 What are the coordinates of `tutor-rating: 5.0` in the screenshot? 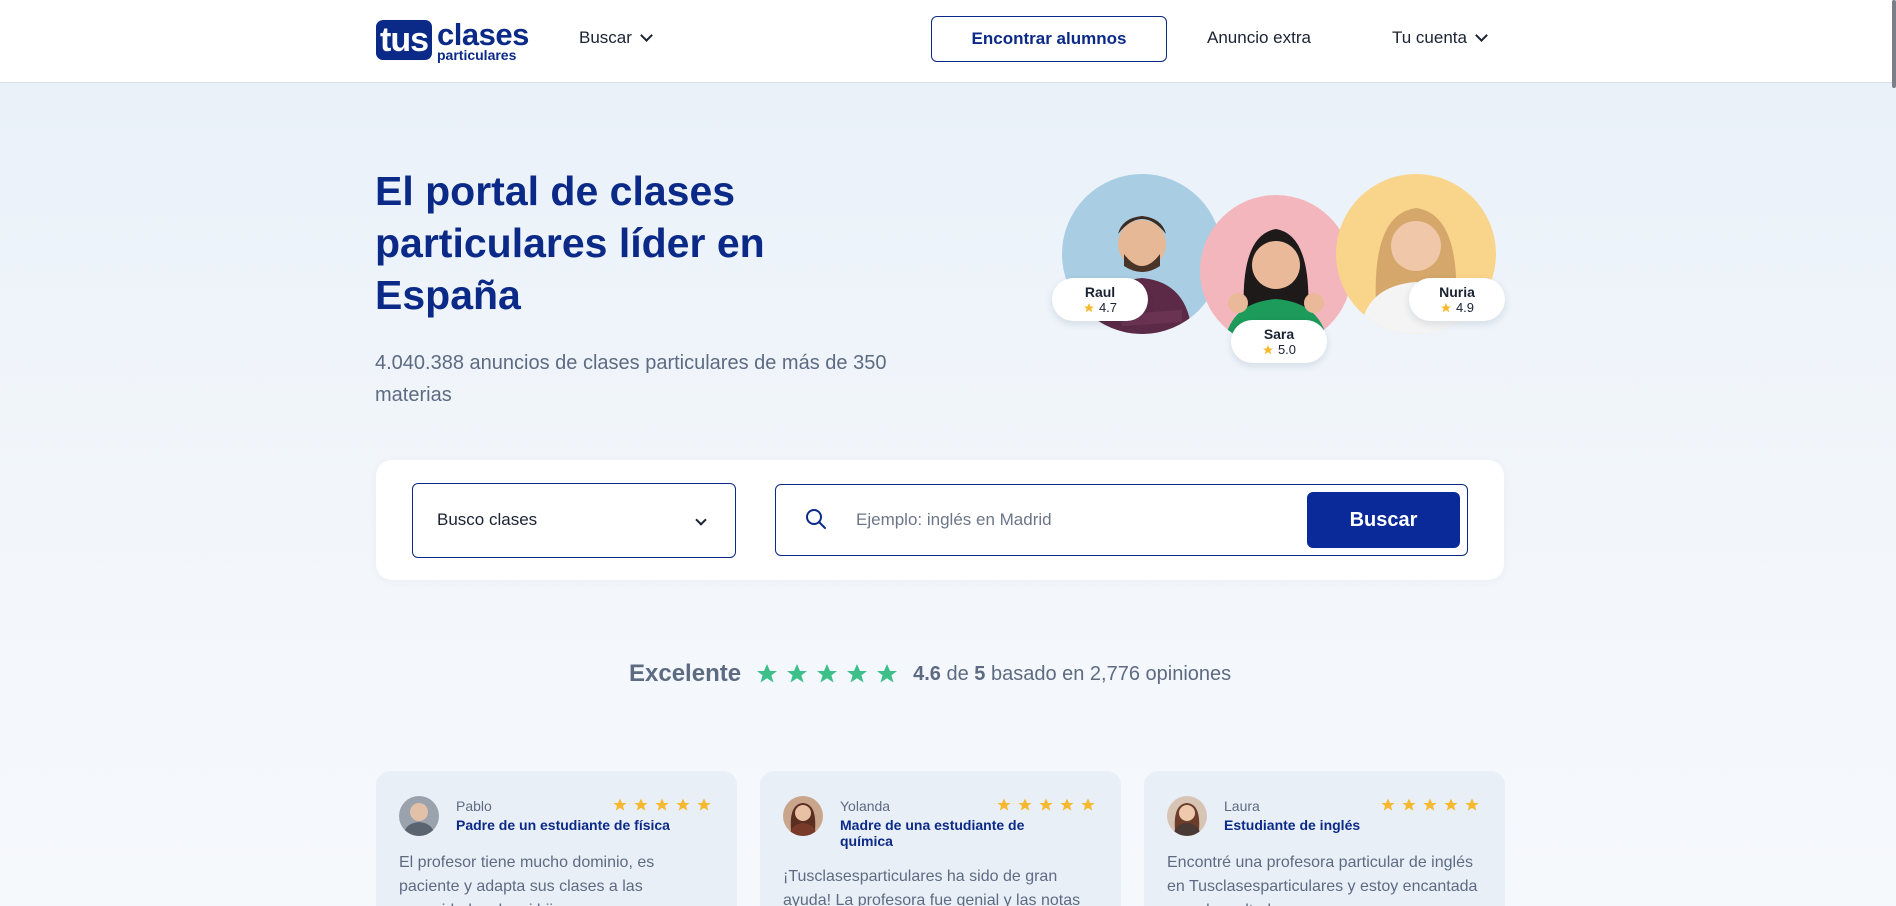 It's located at (1279, 349).